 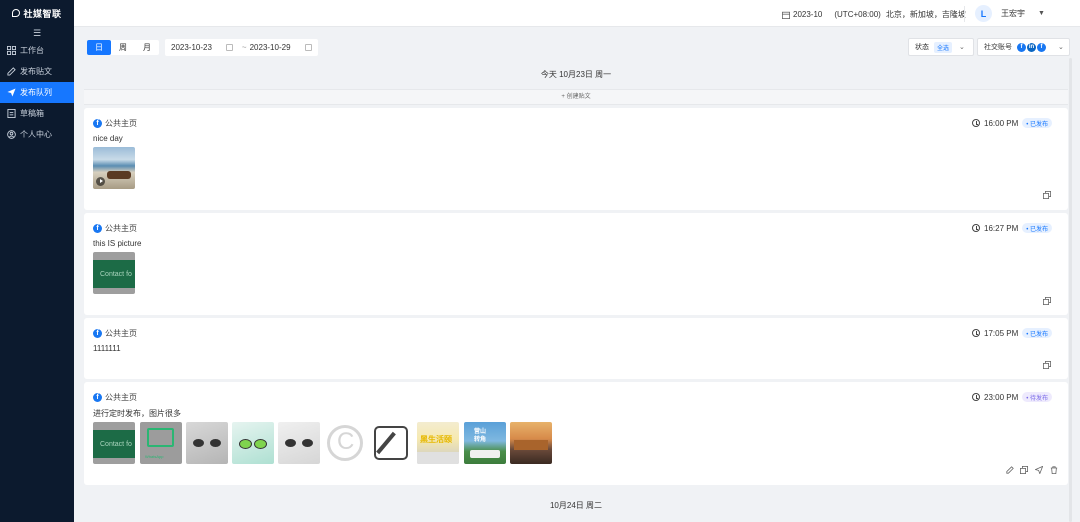 I want to click on tab-week: 周, so click(x=123, y=47).